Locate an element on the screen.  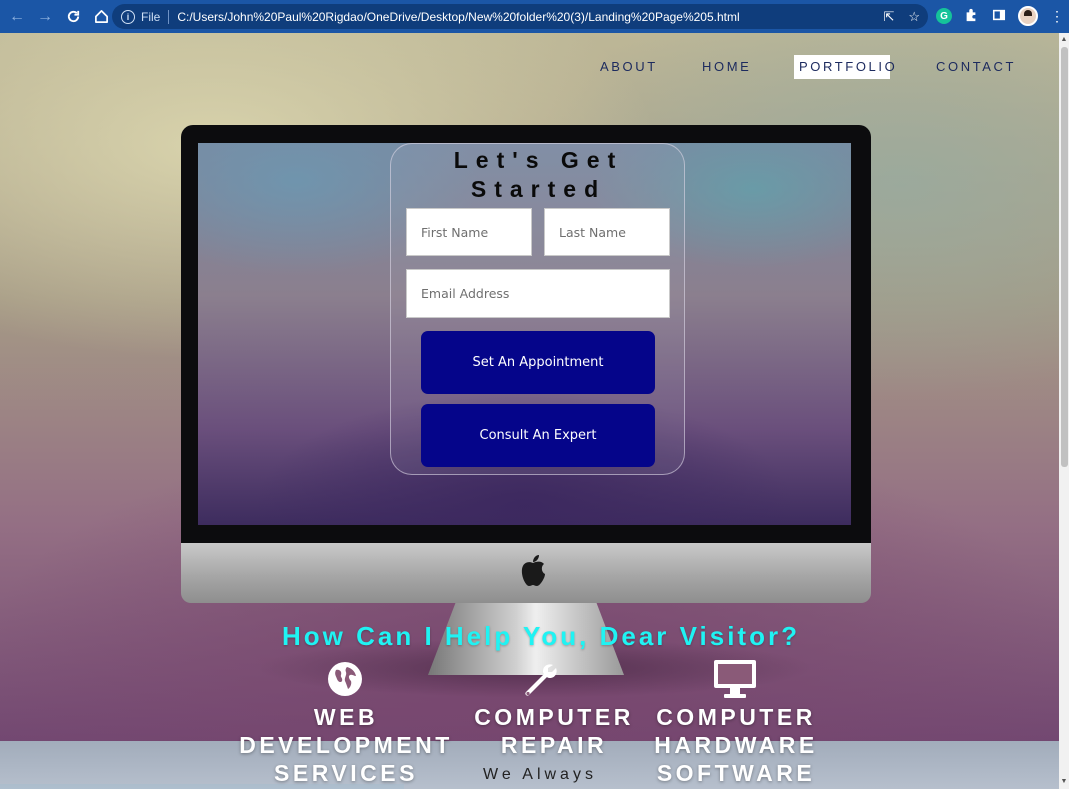
service-hardware-line-3: SOFTWARE is located at coordinates (736, 773).